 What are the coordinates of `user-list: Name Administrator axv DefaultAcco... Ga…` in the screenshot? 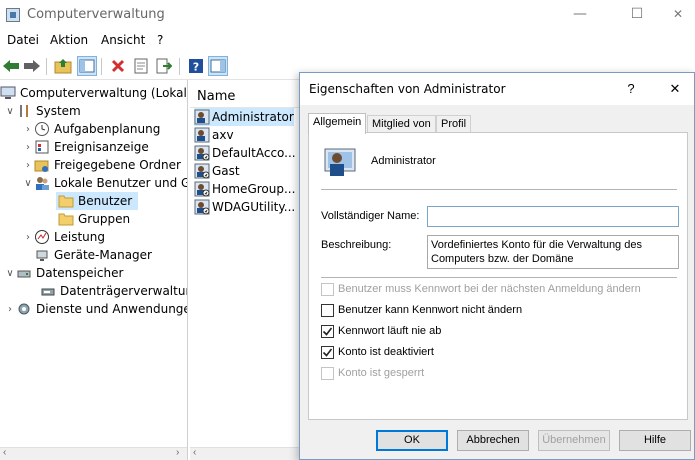 It's located at (246, 270).